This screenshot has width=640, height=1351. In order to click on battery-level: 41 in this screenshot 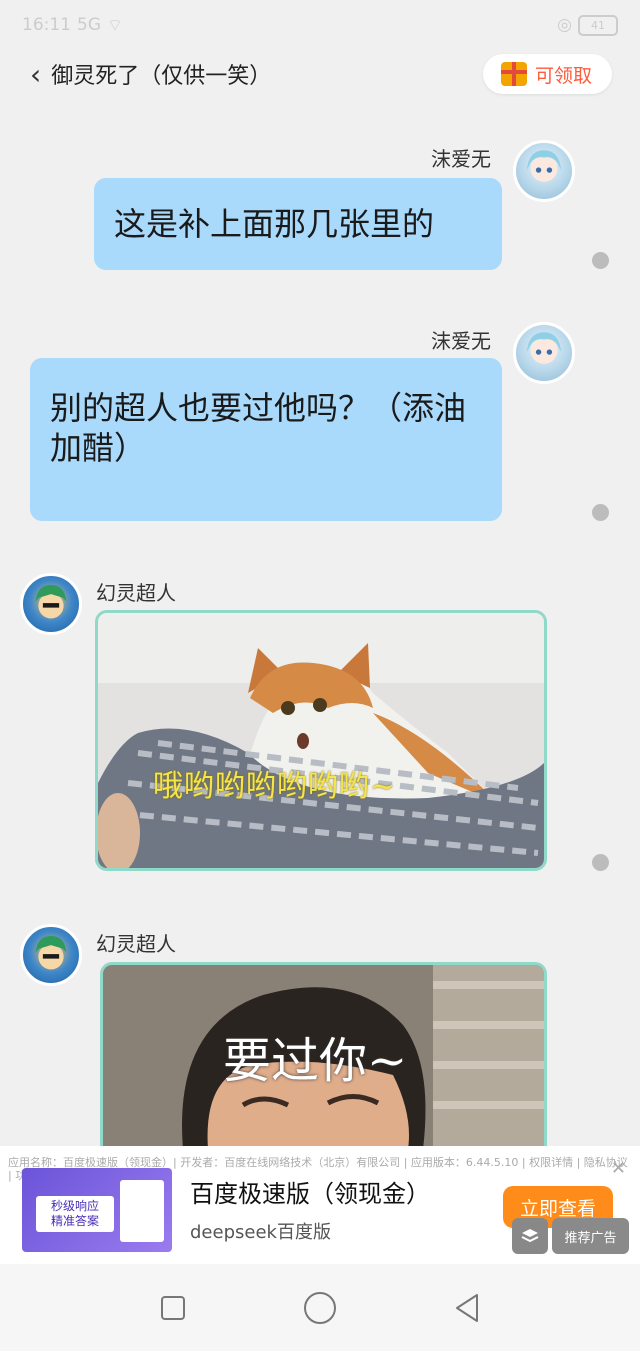, I will do `click(598, 25)`.